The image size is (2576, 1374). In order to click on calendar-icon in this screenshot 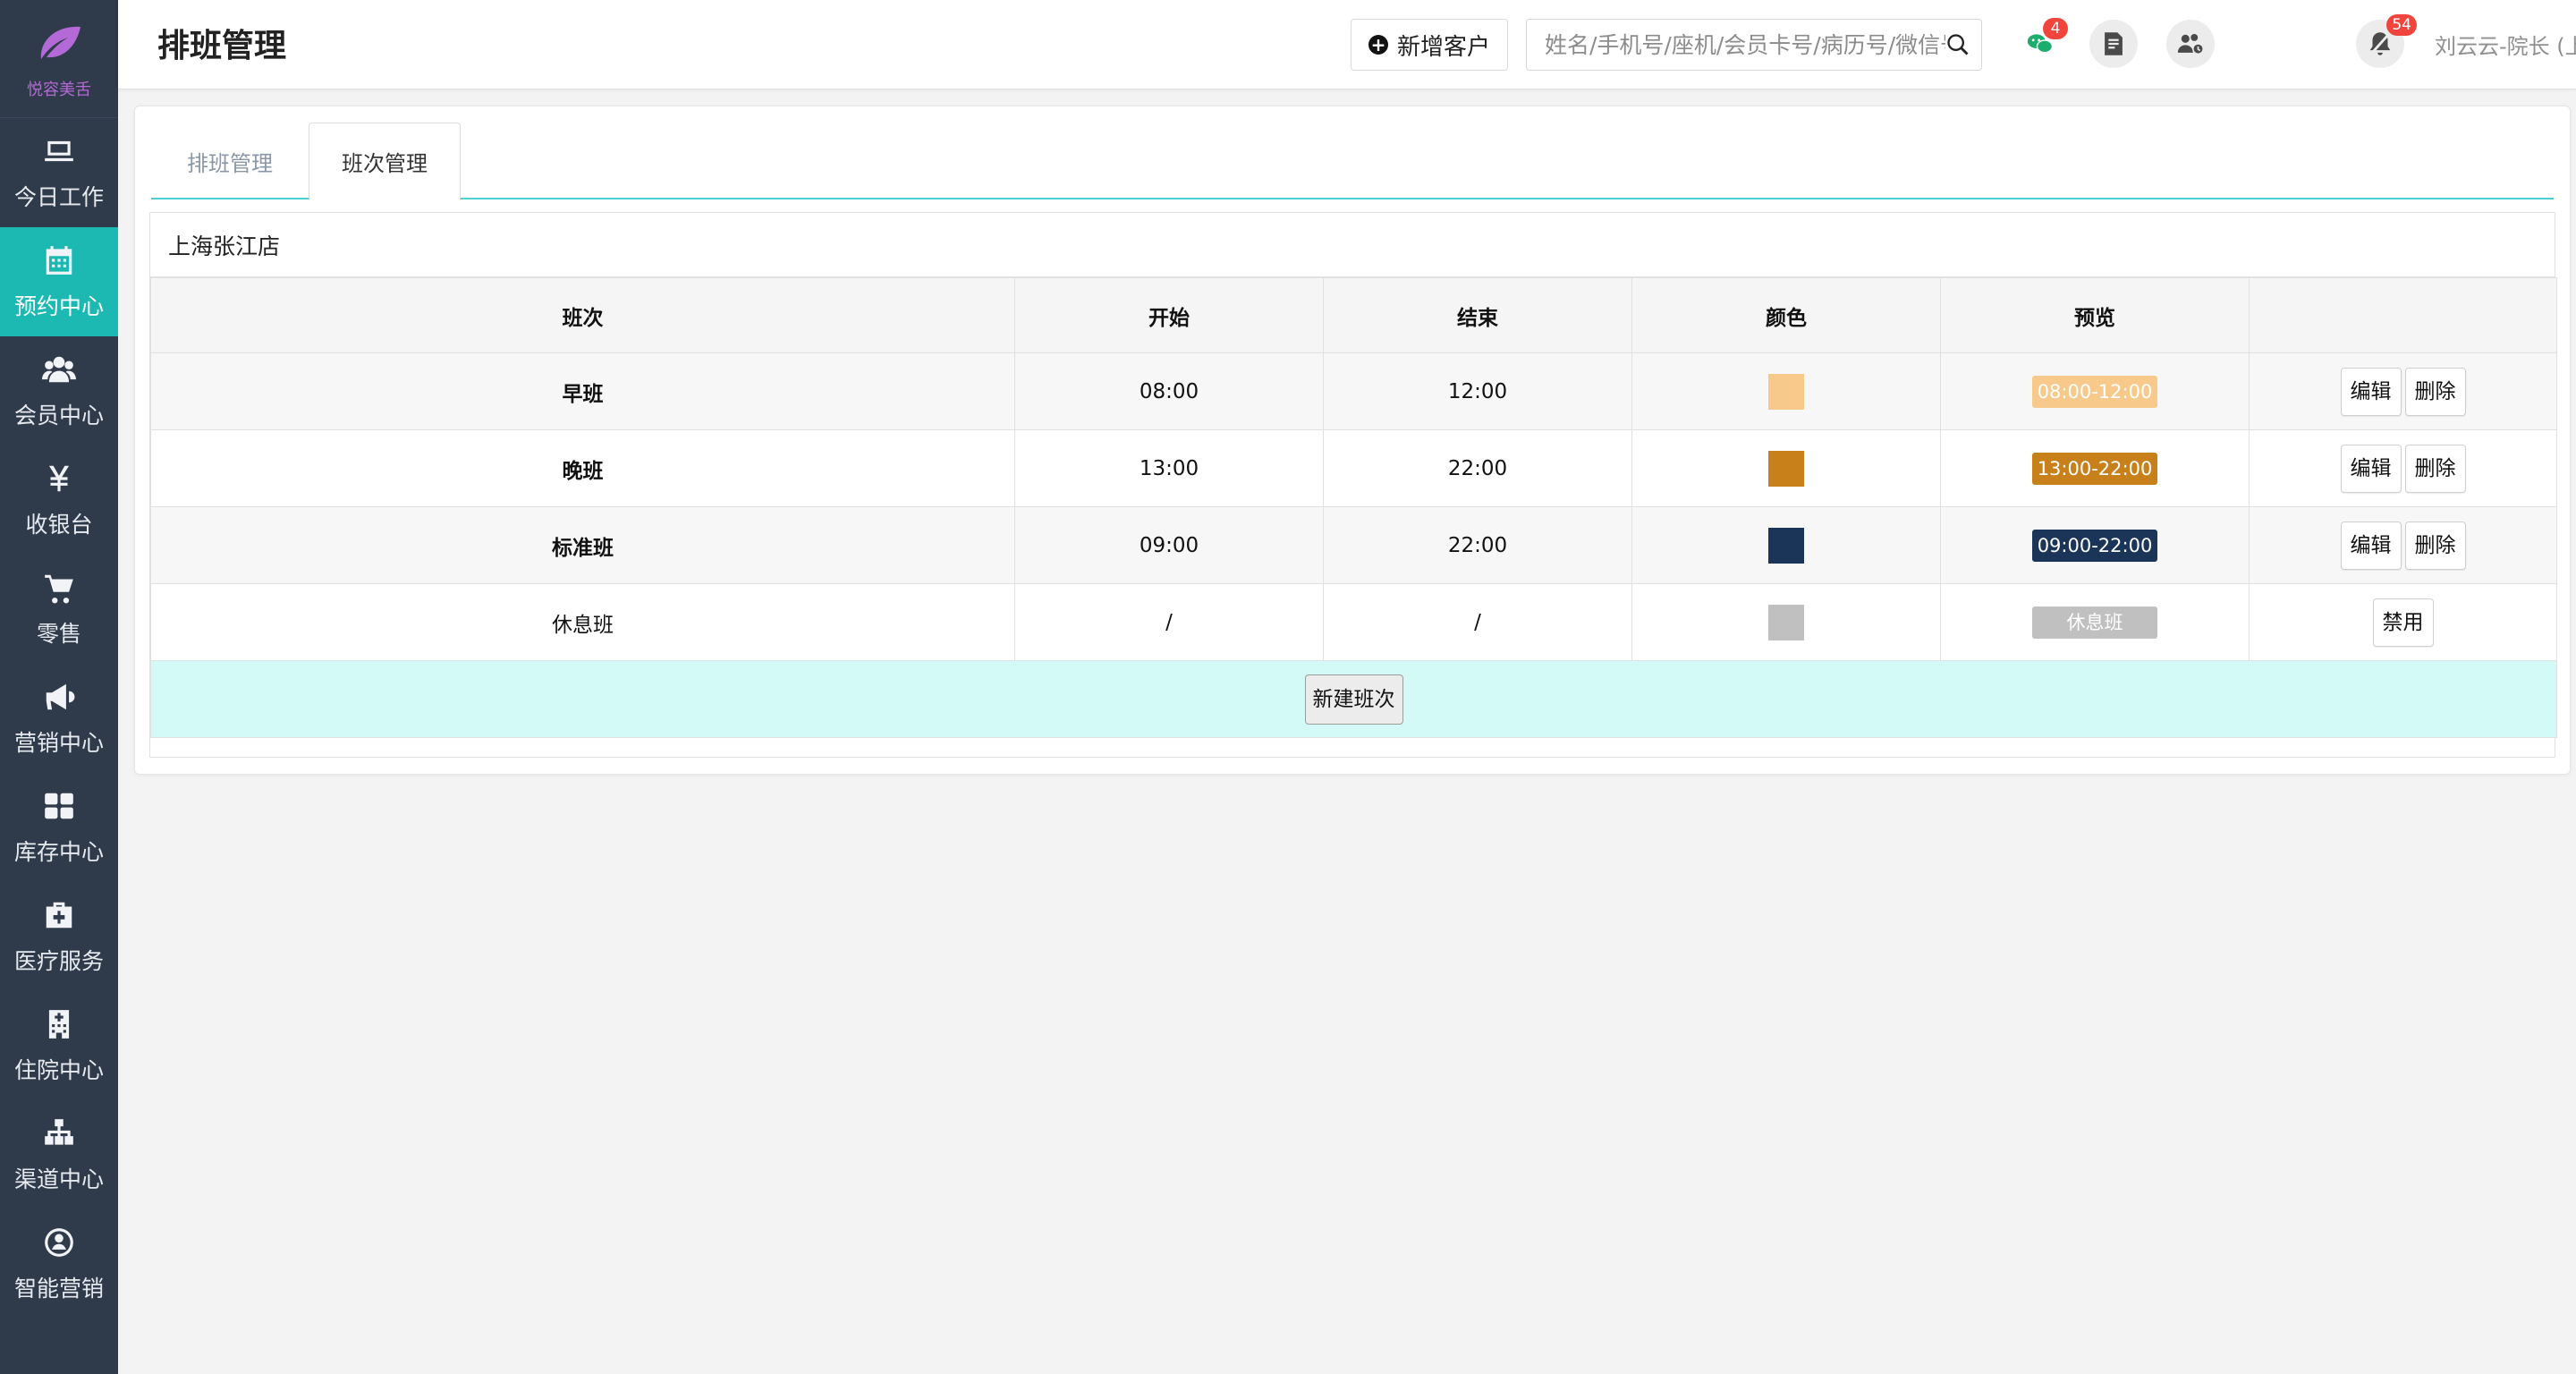, I will do `click(59, 260)`.